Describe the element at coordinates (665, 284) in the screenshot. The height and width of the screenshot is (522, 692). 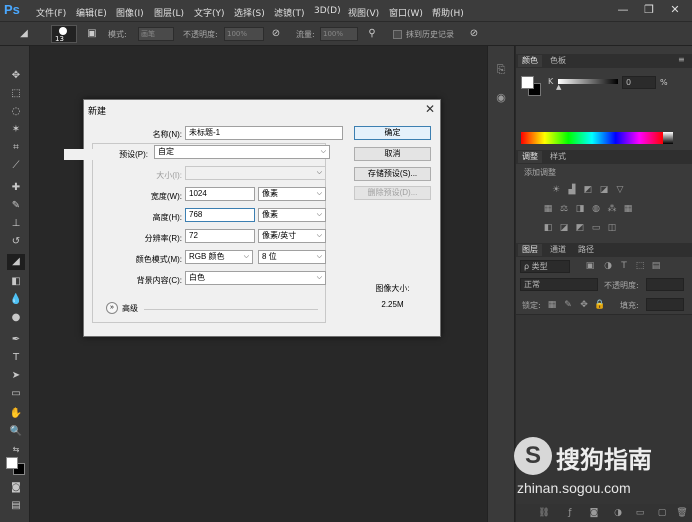
I see `layer-opacity-input` at that location.